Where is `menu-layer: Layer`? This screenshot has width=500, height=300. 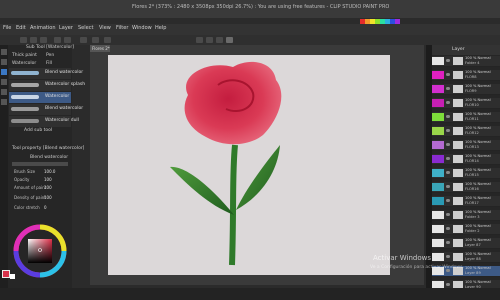 menu-layer: Layer is located at coordinates (66, 28).